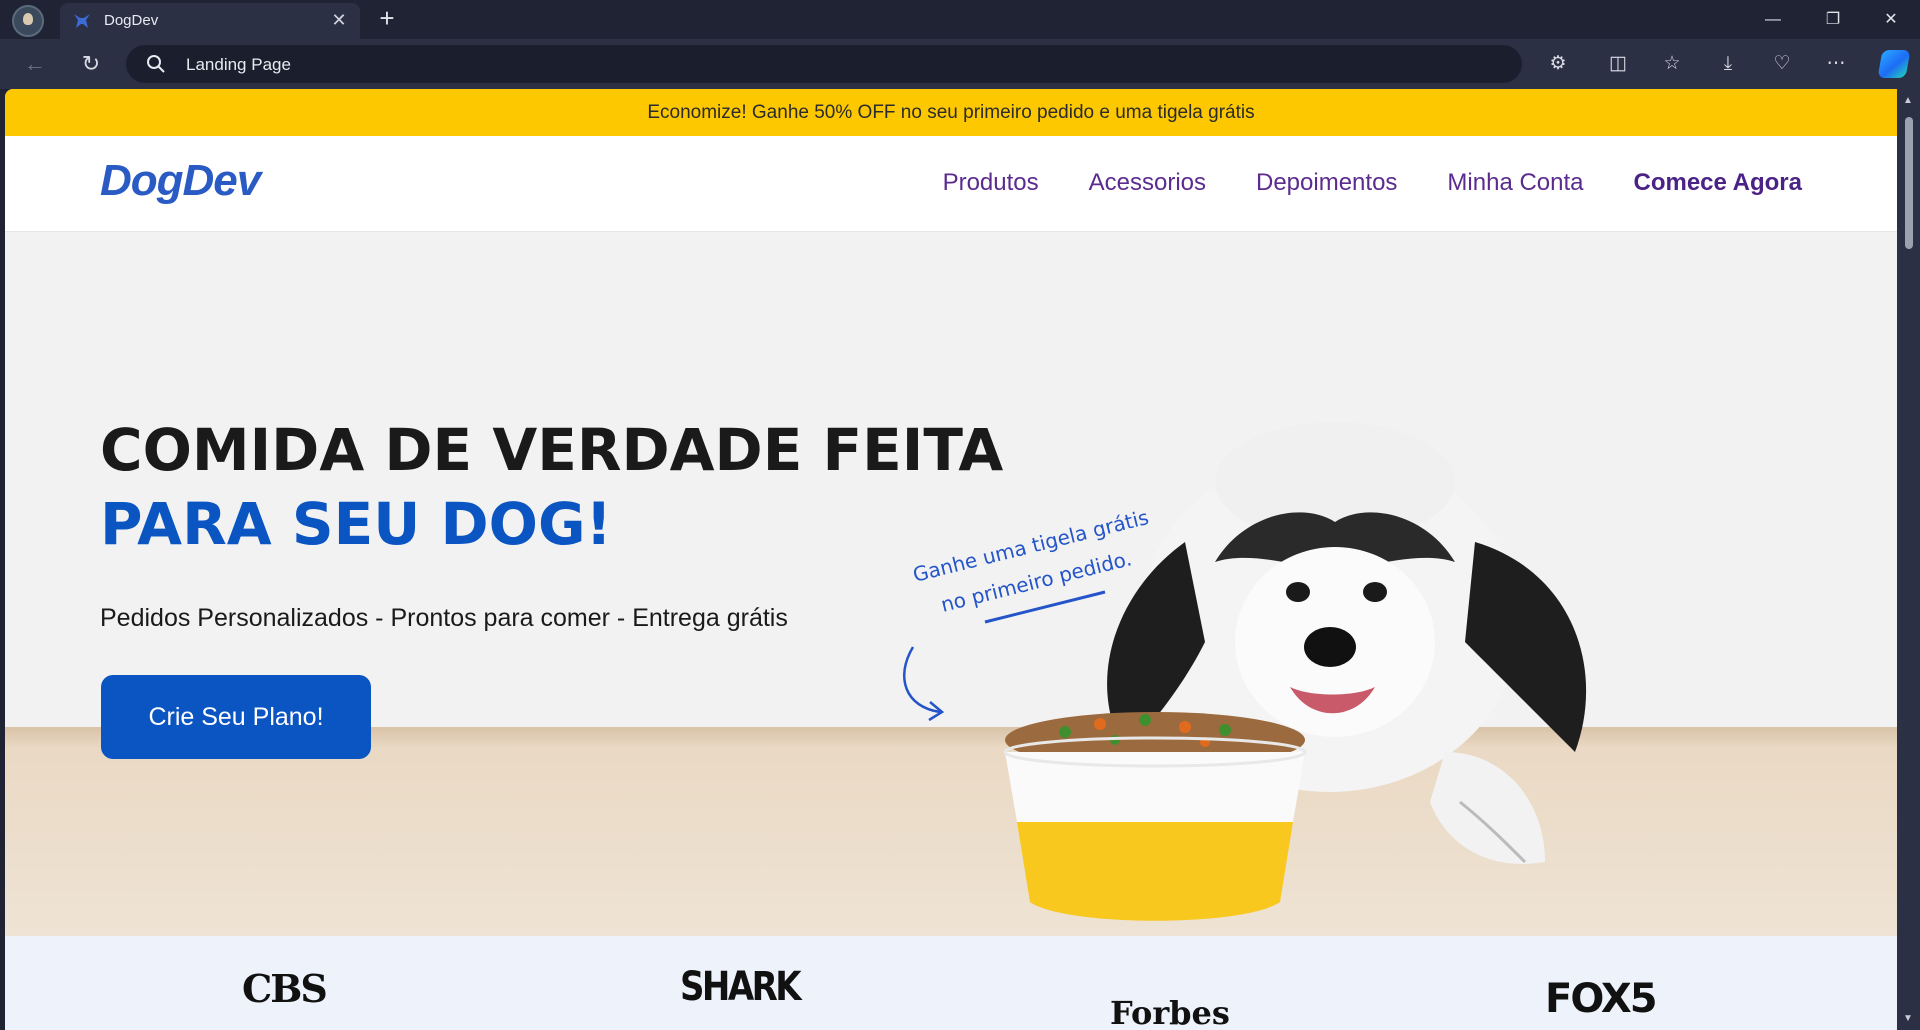 The width and height of the screenshot is (1920, 1030). I want to click on cbs-logo: CBS, so click(285, 988).